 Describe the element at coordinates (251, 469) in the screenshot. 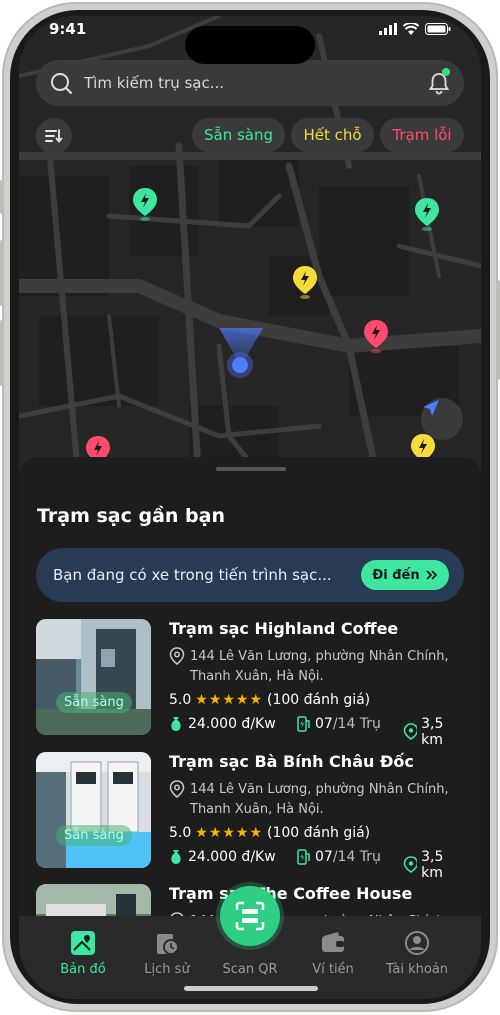

I see `sheet-drag-handle` at that location.